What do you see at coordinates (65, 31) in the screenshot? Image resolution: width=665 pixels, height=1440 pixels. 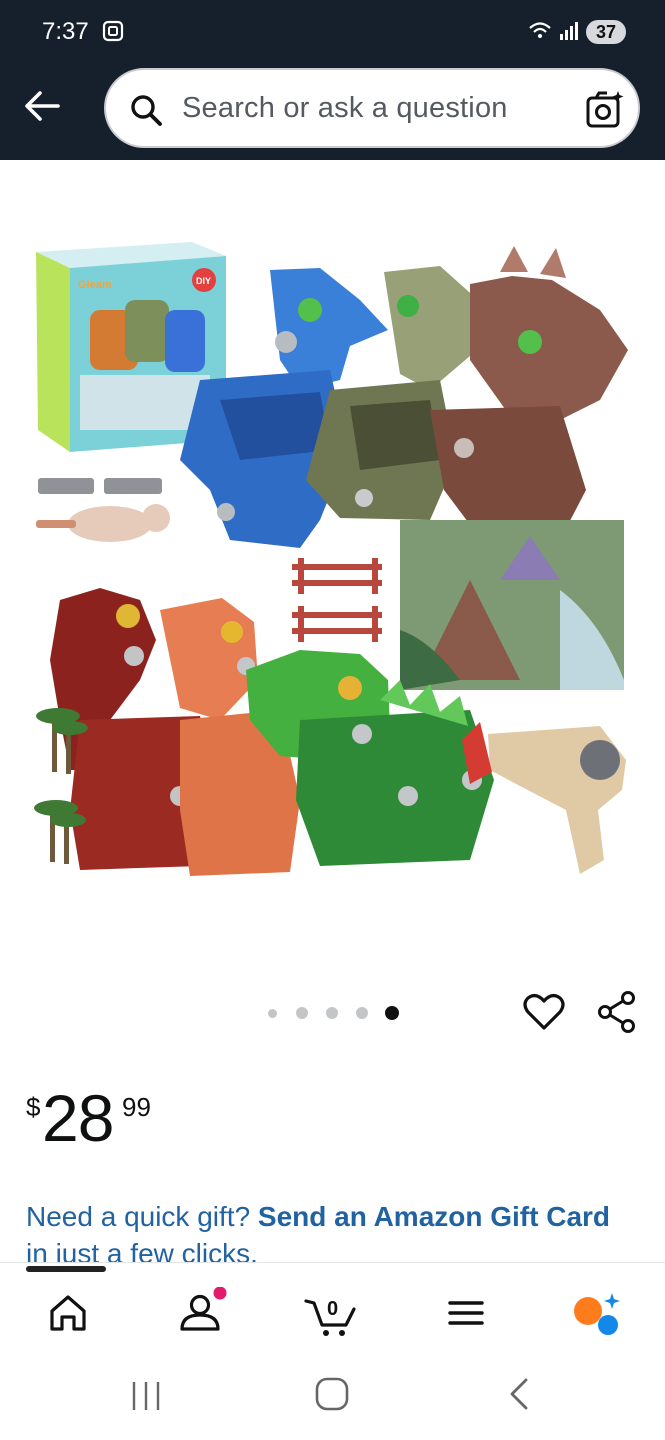 I see `status-time: 7:37` at bounding box center [65, 31].